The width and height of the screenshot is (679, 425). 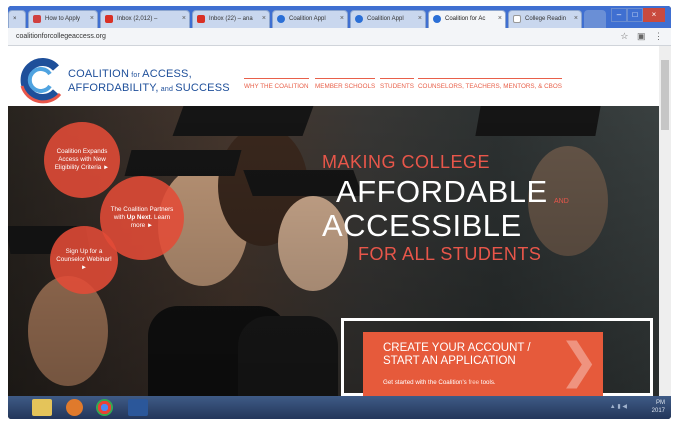 I want to click on tab-closed-stub: ×, so click(x=17, y=19).